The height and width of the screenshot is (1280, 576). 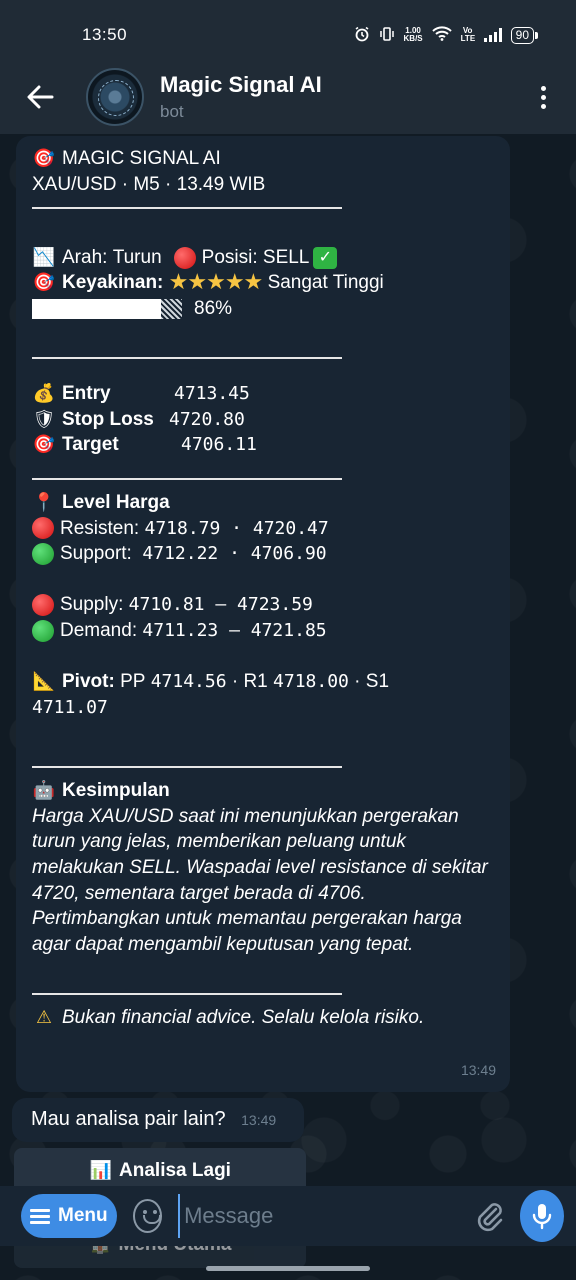 What do you see at coordinates (88, 682) in the screenshot?
I see `pivot-label: Pivot:` at bounding box center [88, 682].